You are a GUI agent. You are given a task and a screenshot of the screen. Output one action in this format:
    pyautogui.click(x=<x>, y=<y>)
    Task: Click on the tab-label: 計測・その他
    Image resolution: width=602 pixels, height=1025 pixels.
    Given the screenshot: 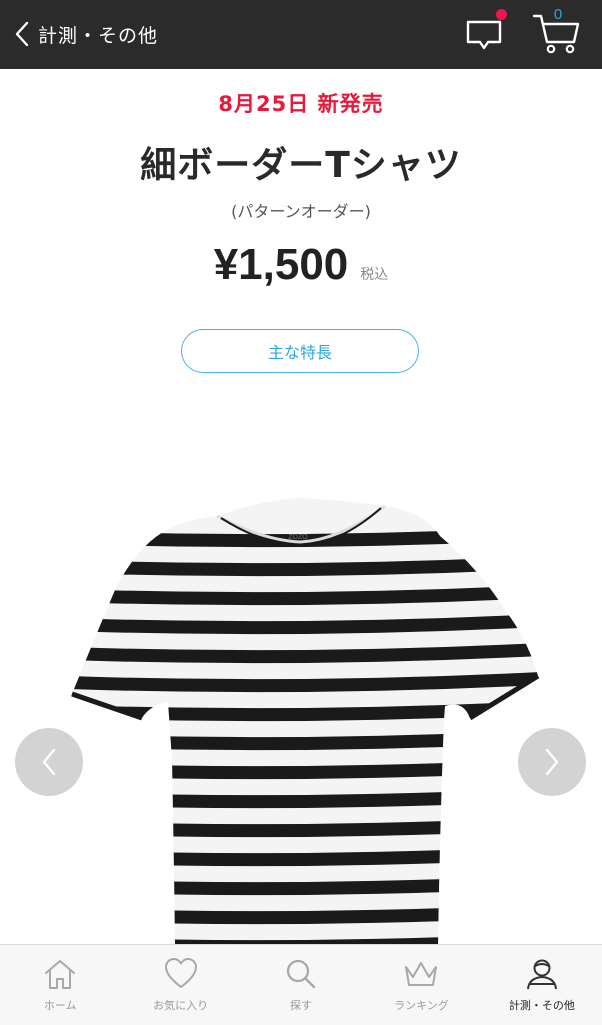 What is the action you would take?
    pyautogui.click(x=541, y=1005)
    